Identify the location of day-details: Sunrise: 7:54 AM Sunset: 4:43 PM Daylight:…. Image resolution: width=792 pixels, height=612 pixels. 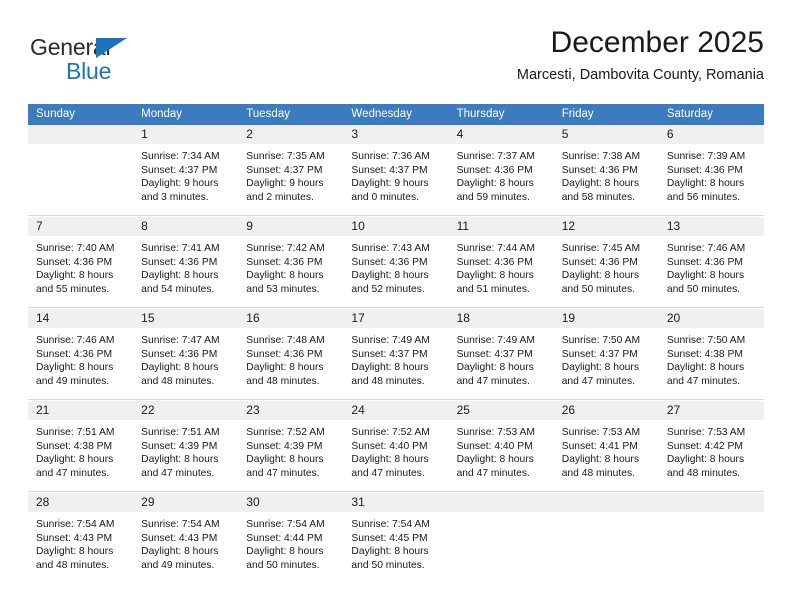
(80, 542).